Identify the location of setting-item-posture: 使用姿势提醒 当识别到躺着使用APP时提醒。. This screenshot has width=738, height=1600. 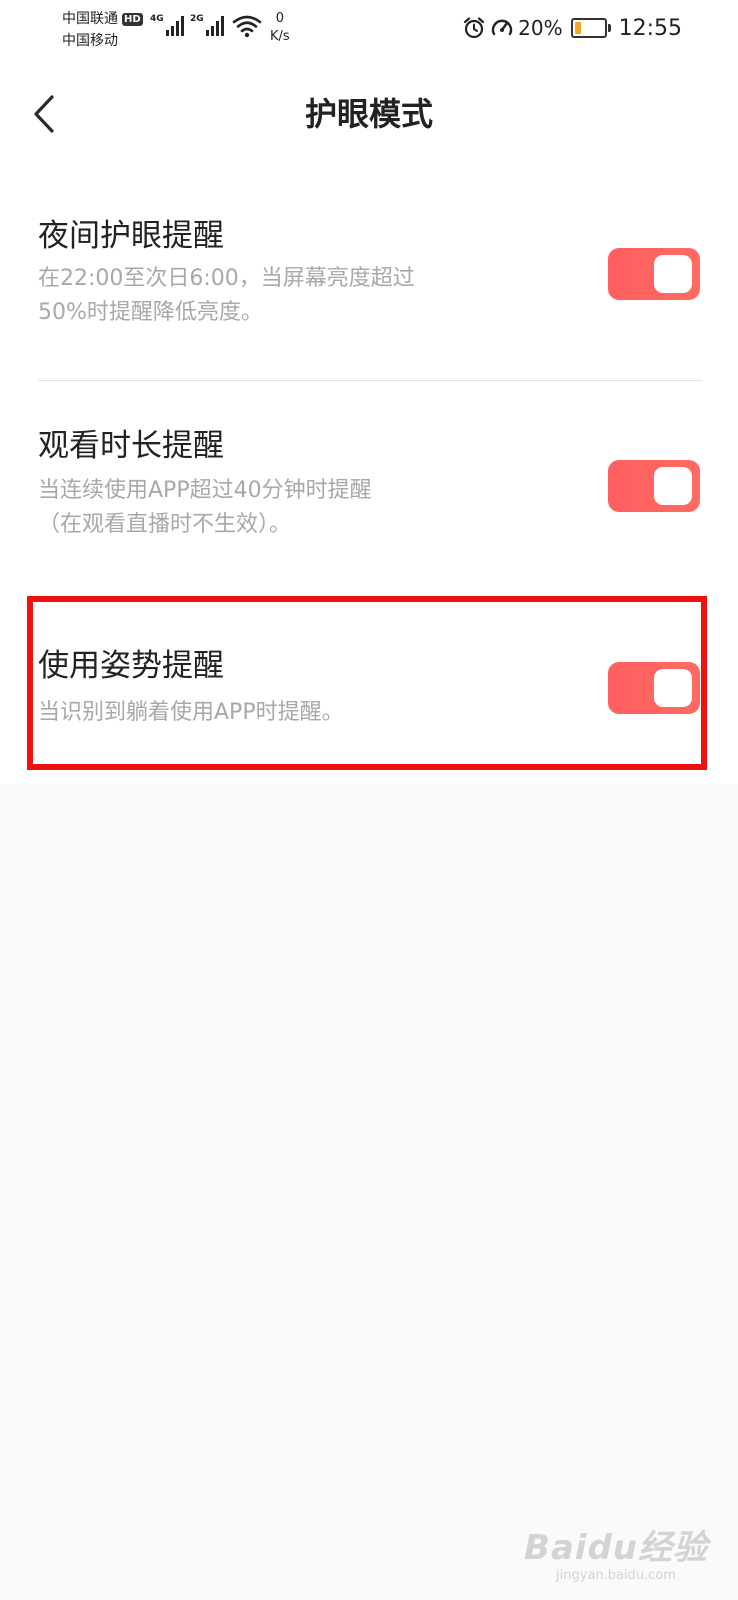
(369, 700).